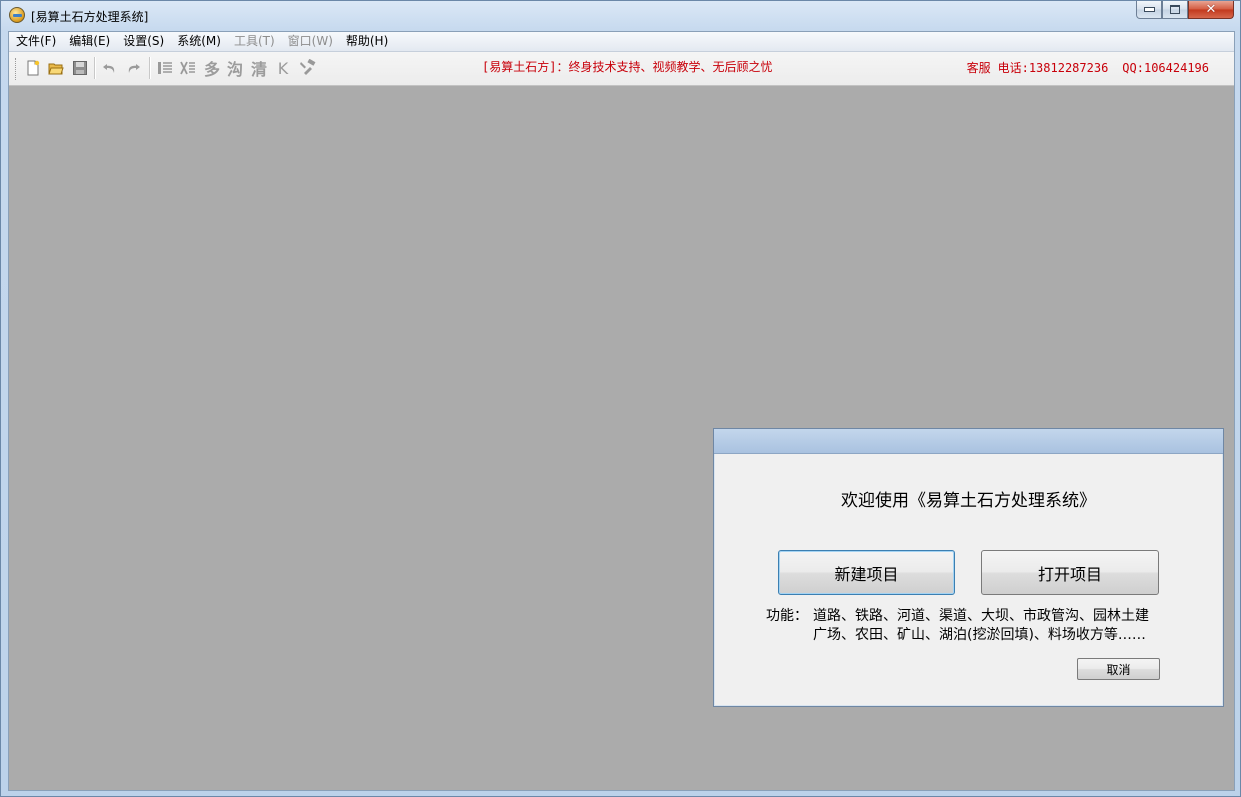  I want to click on menu-settings: 设置(S), so click(143, 41).